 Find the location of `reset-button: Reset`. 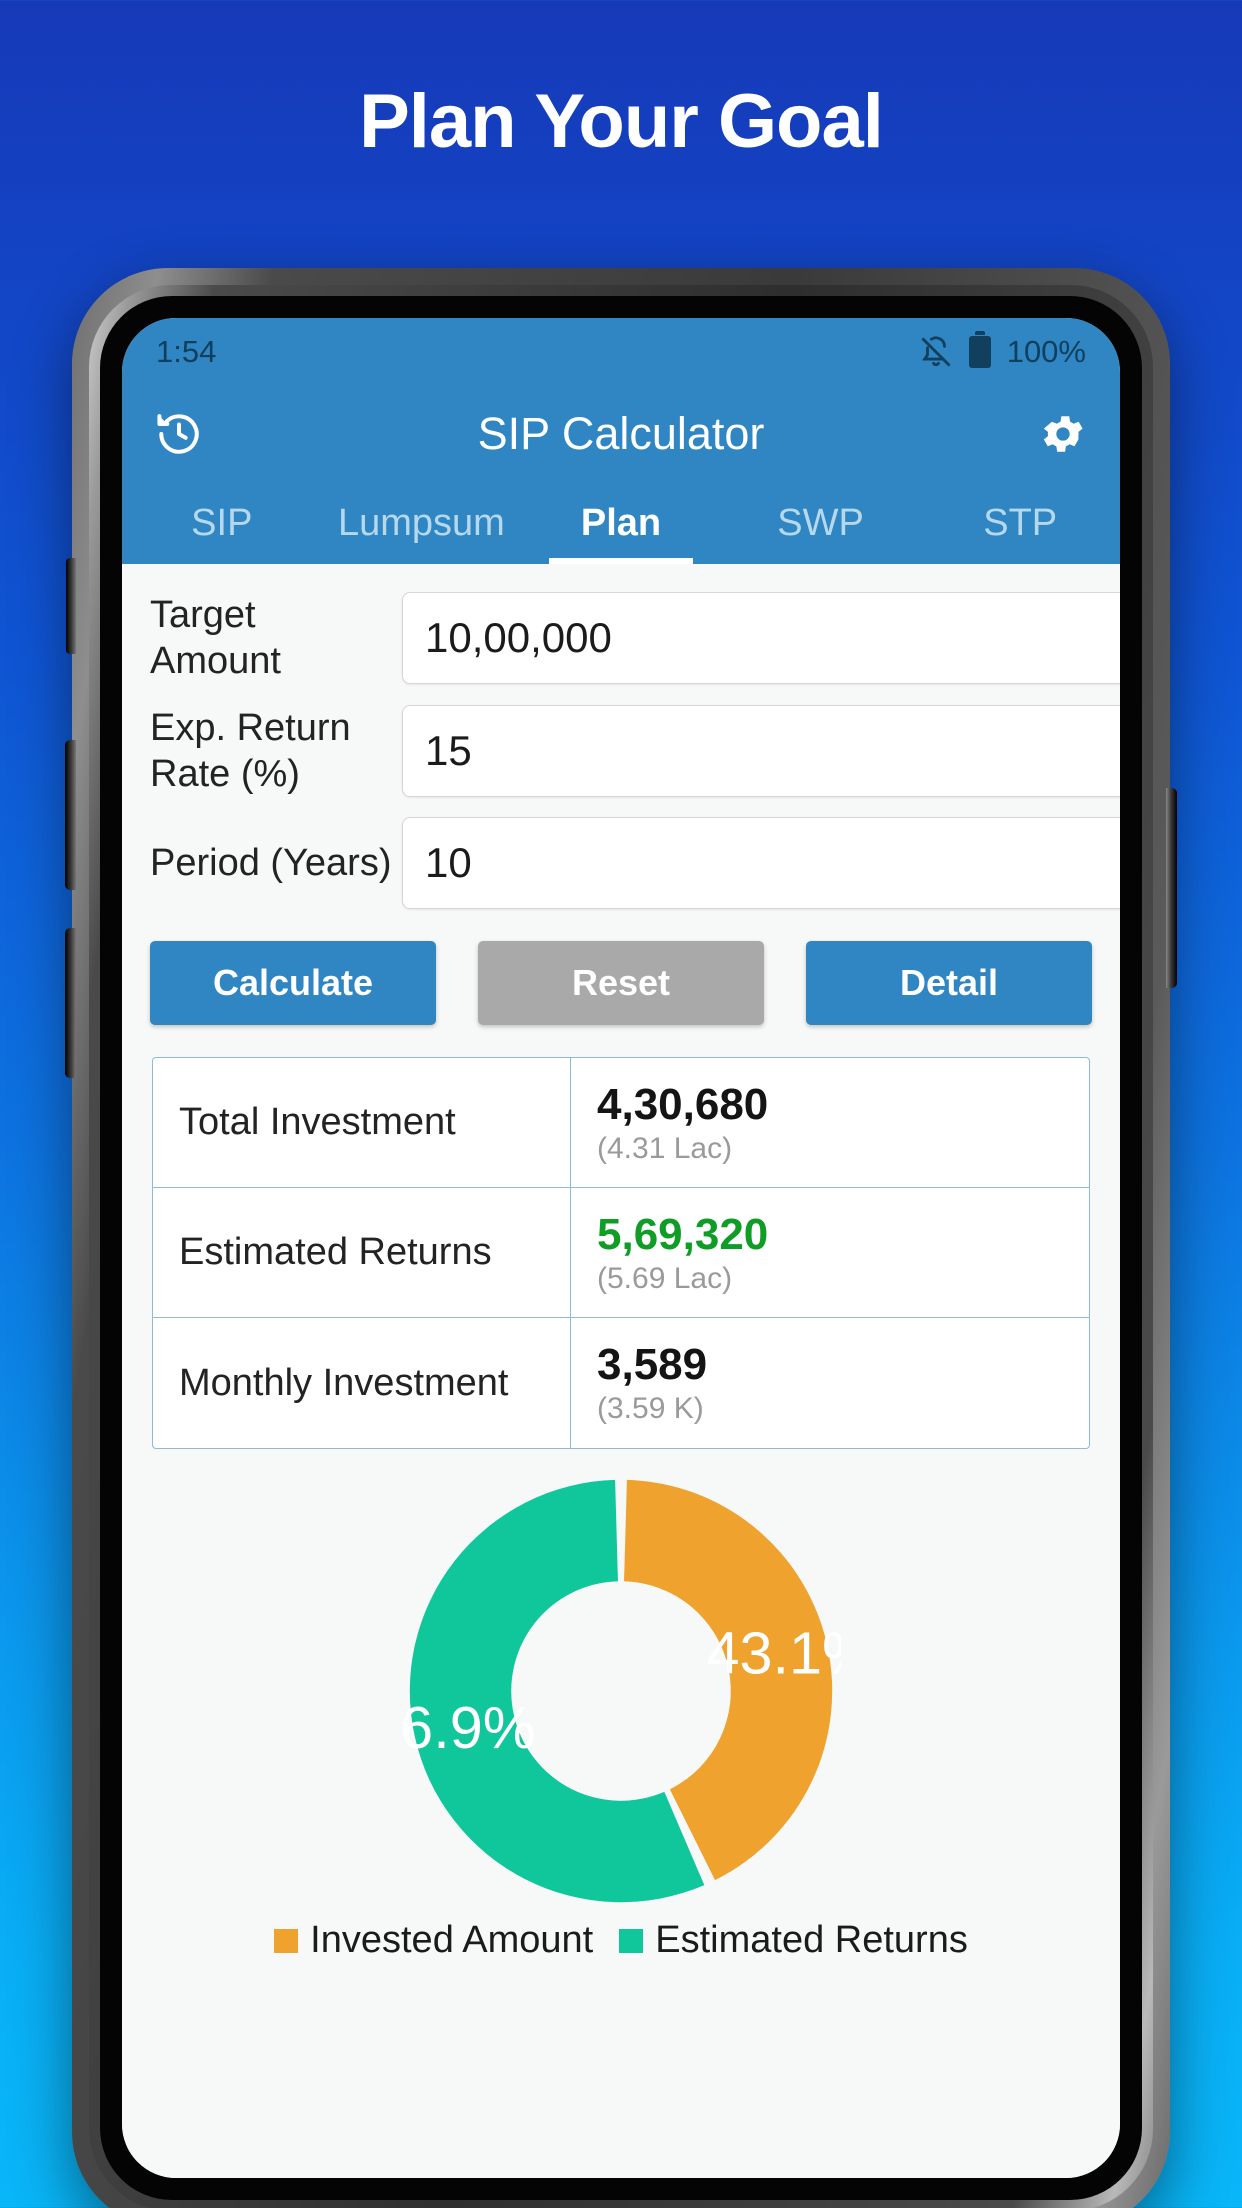

reset-button: Reset is located at coordinates (621, 983).